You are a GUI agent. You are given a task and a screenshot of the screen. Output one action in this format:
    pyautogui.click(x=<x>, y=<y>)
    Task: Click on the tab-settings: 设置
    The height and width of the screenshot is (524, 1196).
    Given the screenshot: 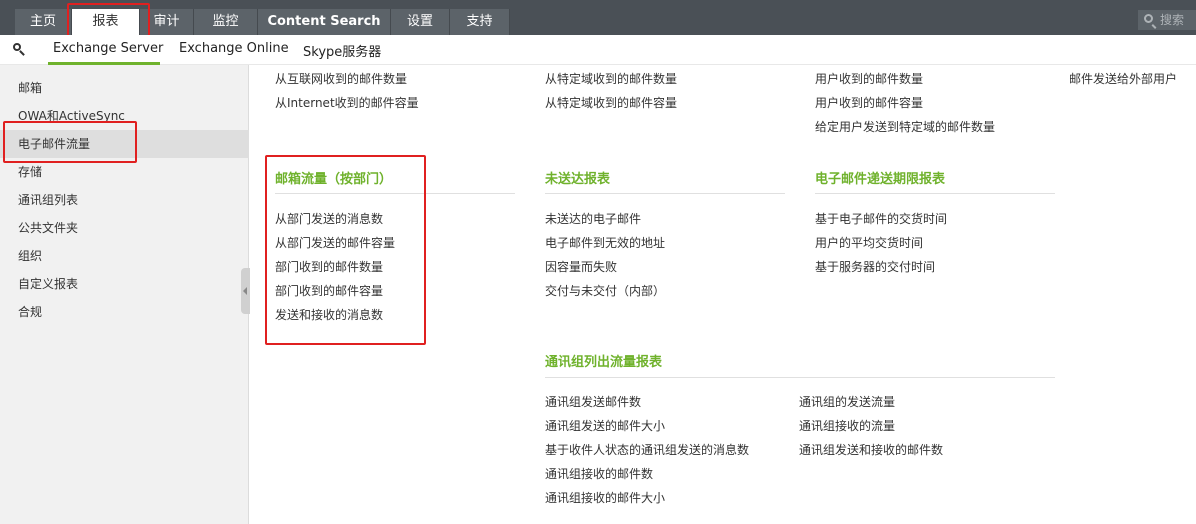 What is the action you would take?
    pyautogui.click(x=420, y=22)
    